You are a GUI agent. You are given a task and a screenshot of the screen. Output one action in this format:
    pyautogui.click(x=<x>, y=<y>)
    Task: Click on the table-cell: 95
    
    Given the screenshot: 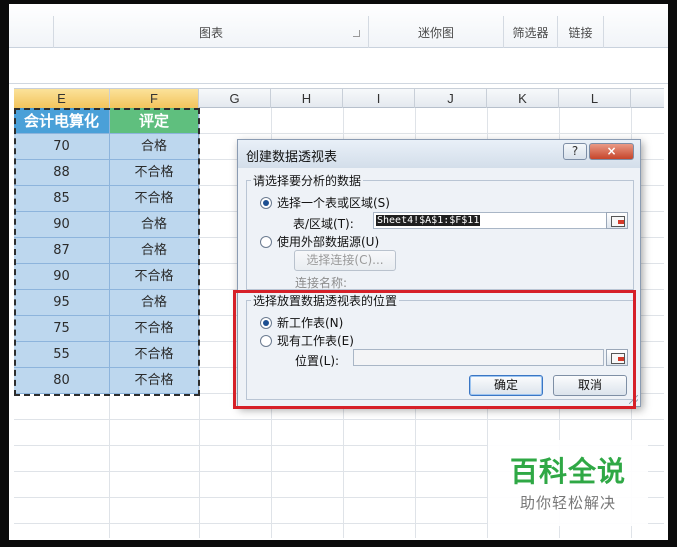 What is the action you would take?
    pyautogui.click(x=62, y=303)
    